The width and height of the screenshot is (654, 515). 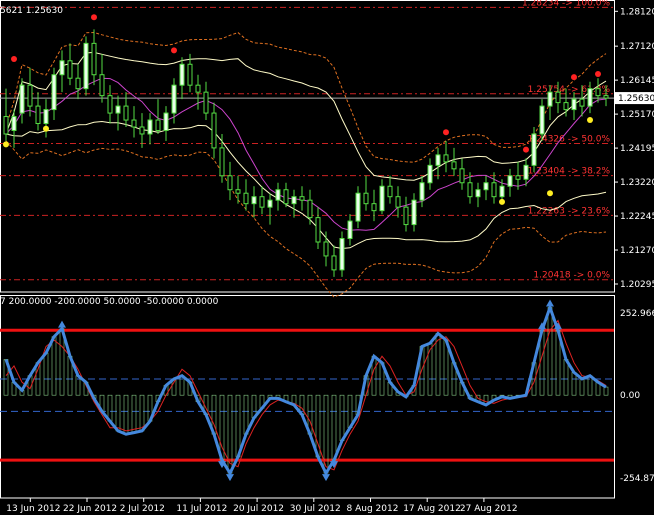 I want to click on y-tick-label: 1.27120, so click(x=637, y=47).